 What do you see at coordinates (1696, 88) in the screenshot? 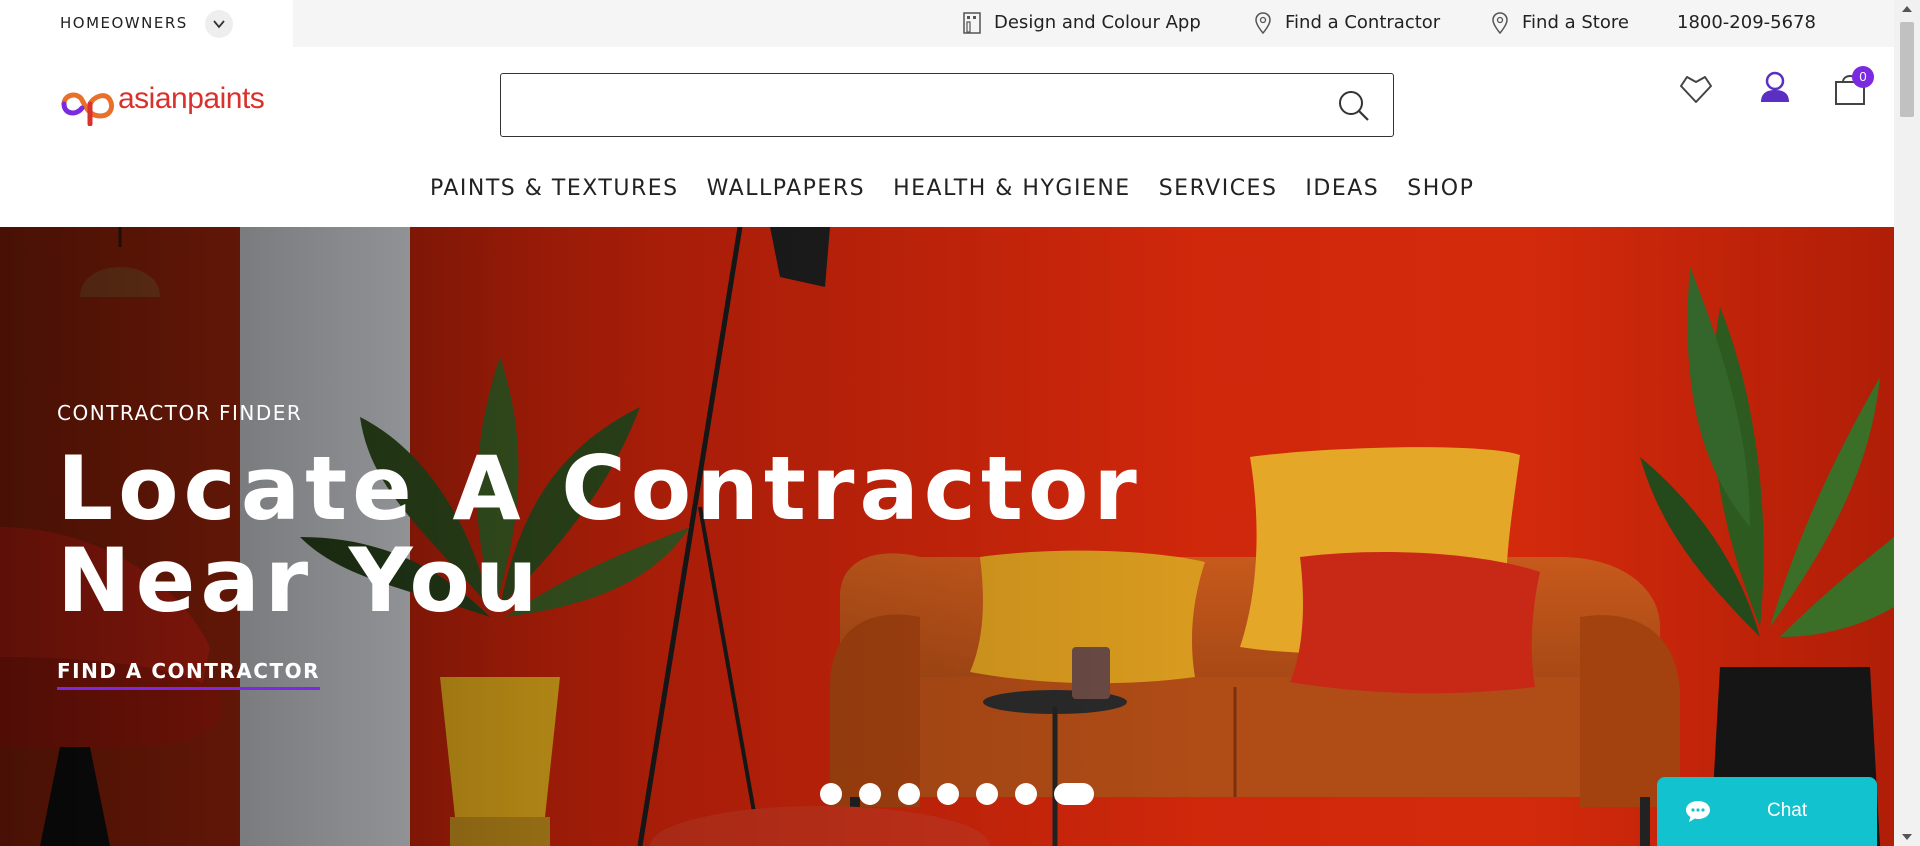
I see `heart-icon` at bounding box center [1696, 88].